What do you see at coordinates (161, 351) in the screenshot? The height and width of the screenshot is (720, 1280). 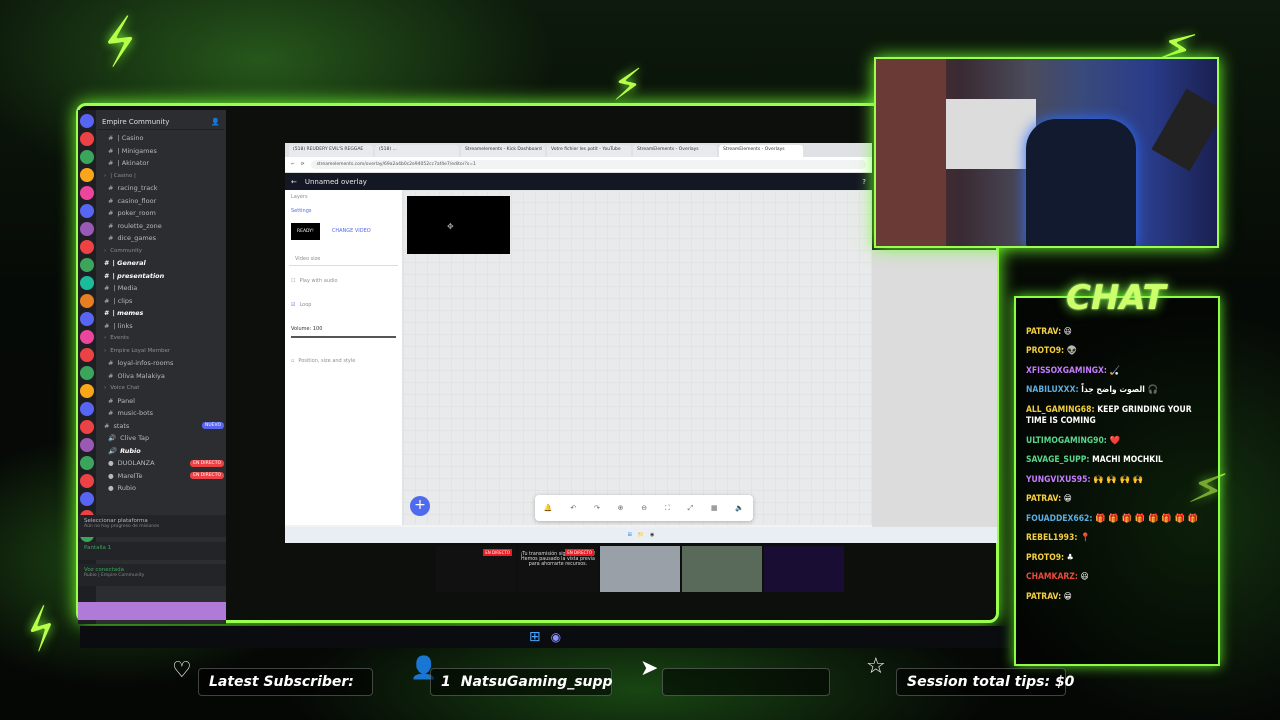 I see `channel-category: › Empire Loyal Member` at bounding box center [161, 351].